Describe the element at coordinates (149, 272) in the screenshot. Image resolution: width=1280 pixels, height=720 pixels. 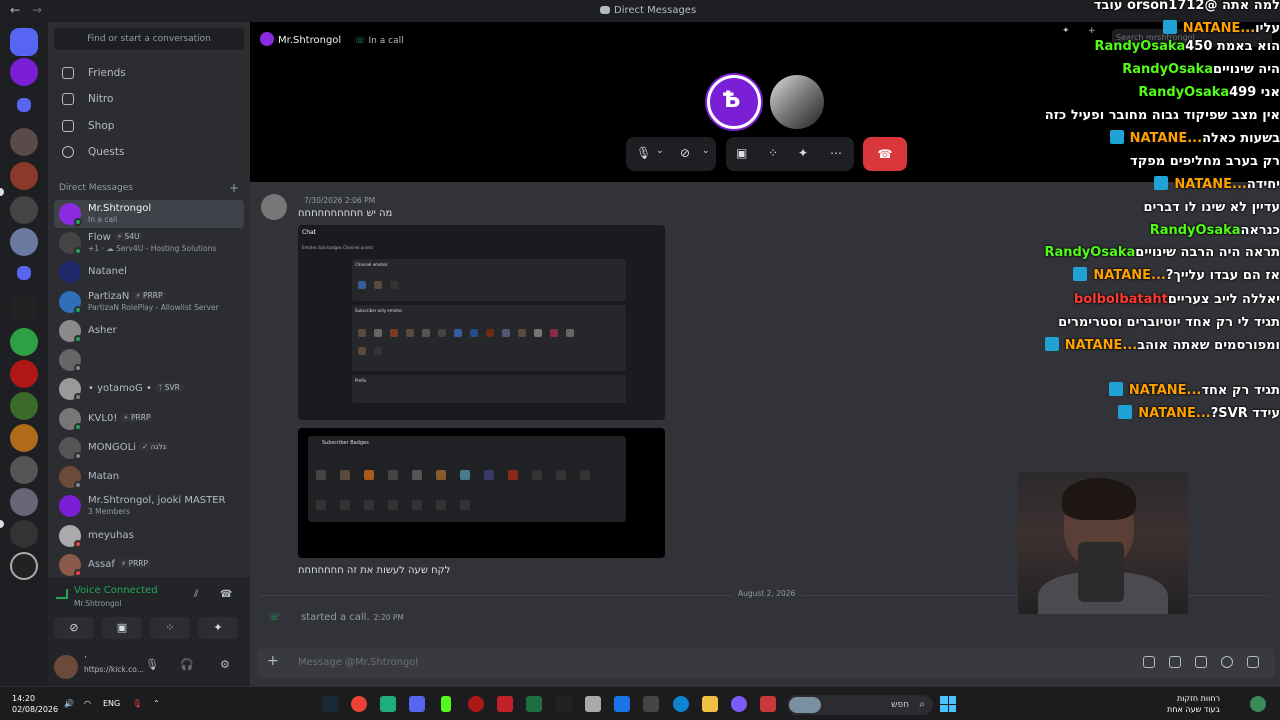
I see `dm-item: Natanel` at that location.